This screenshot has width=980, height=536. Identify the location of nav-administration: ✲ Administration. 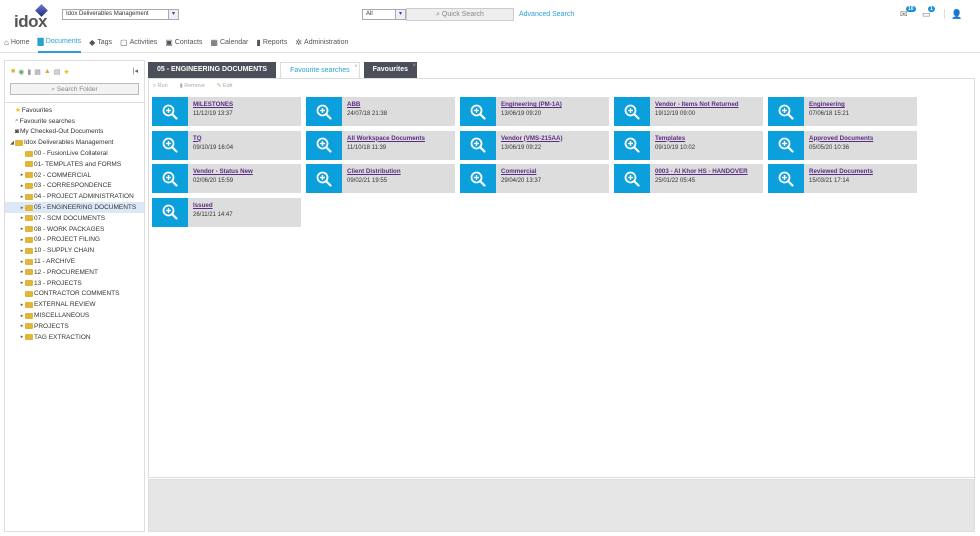
(321, 43).